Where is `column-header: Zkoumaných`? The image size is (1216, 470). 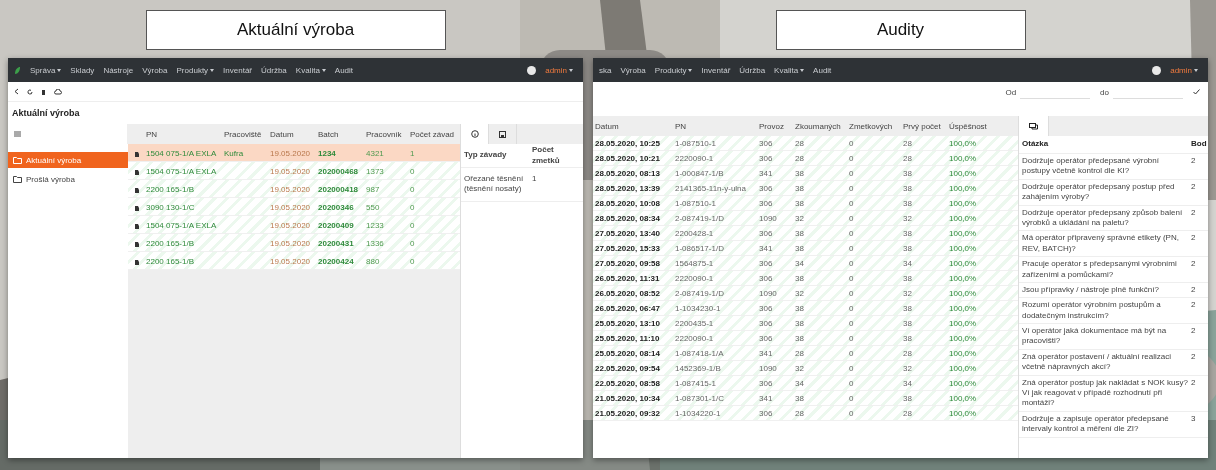 column-header: Zkoumaných is located at coordinates (820, 126).